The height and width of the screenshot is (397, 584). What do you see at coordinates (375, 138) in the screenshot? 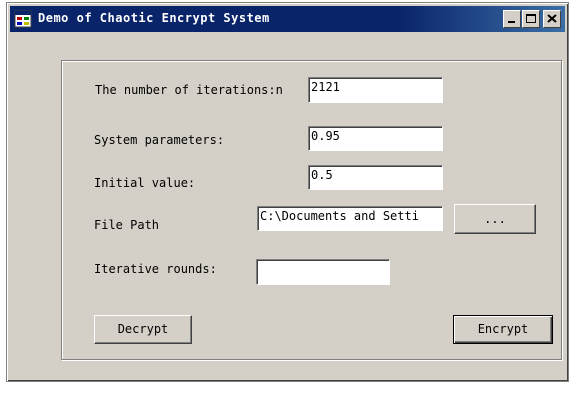
I see `system-parameters-input: 0.95` at bounding box center [375, 138].